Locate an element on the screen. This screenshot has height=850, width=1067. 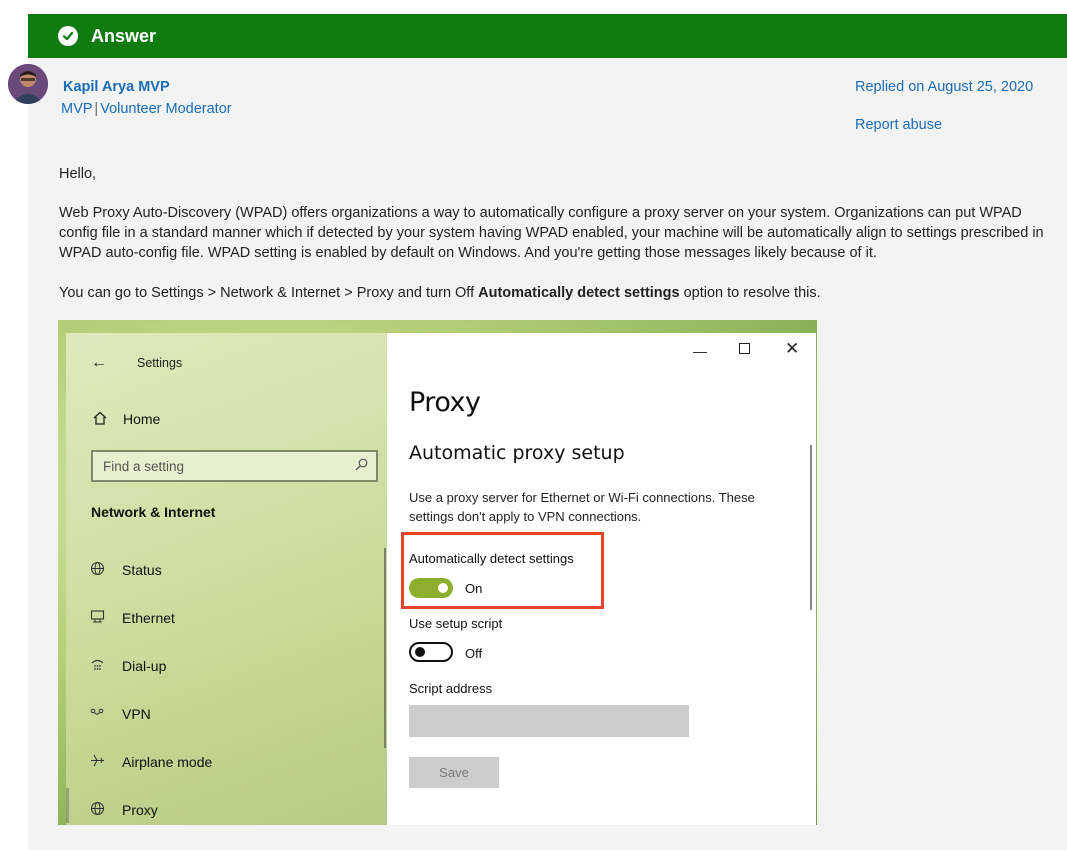
checkmark-icon is located at coordinates (68, 36).